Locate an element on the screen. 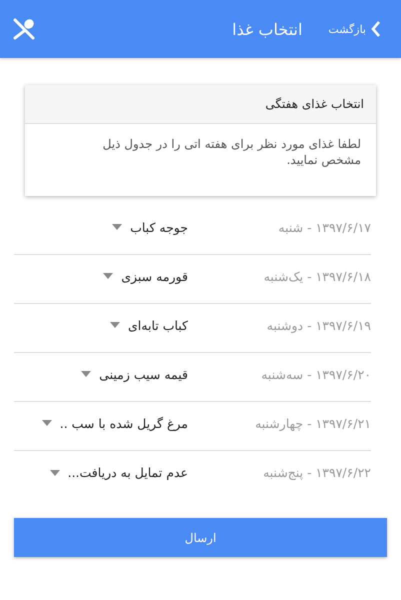  date-label: ۱۳۹۷/۶/۱۹ - دوشنبه is located at coordinates (318, 325).